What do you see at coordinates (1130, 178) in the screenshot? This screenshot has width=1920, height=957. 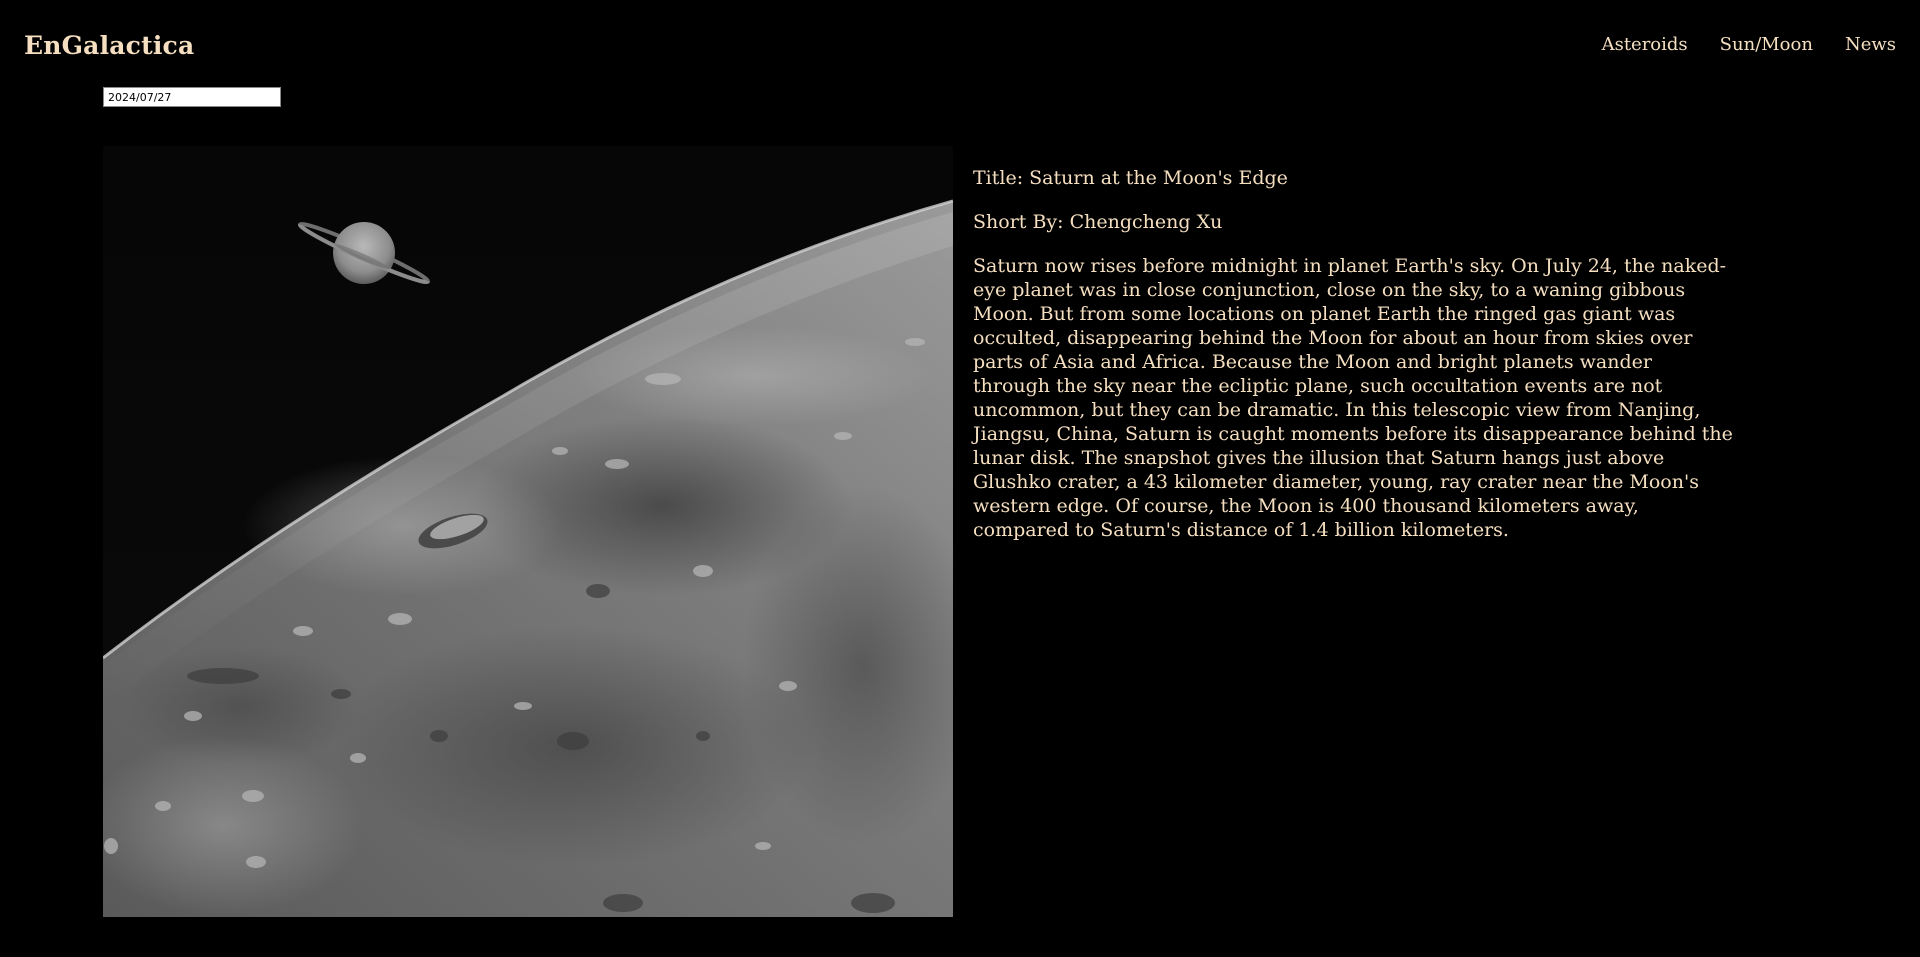 I see `apod-title: Title: Saturn at the Moon's Edge` at bounding box center [1130, 178].